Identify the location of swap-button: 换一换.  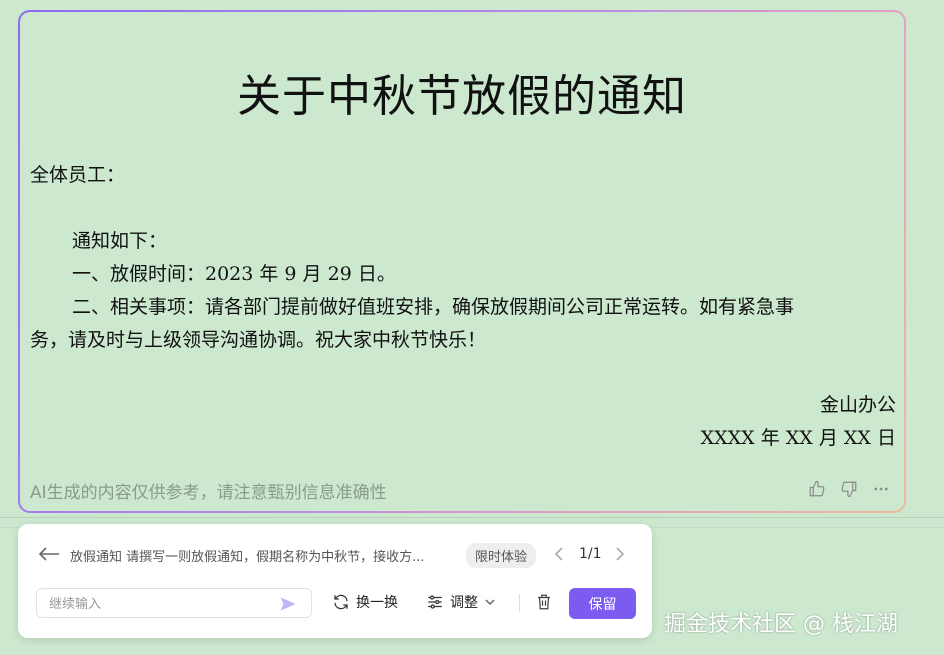
(365, 602).